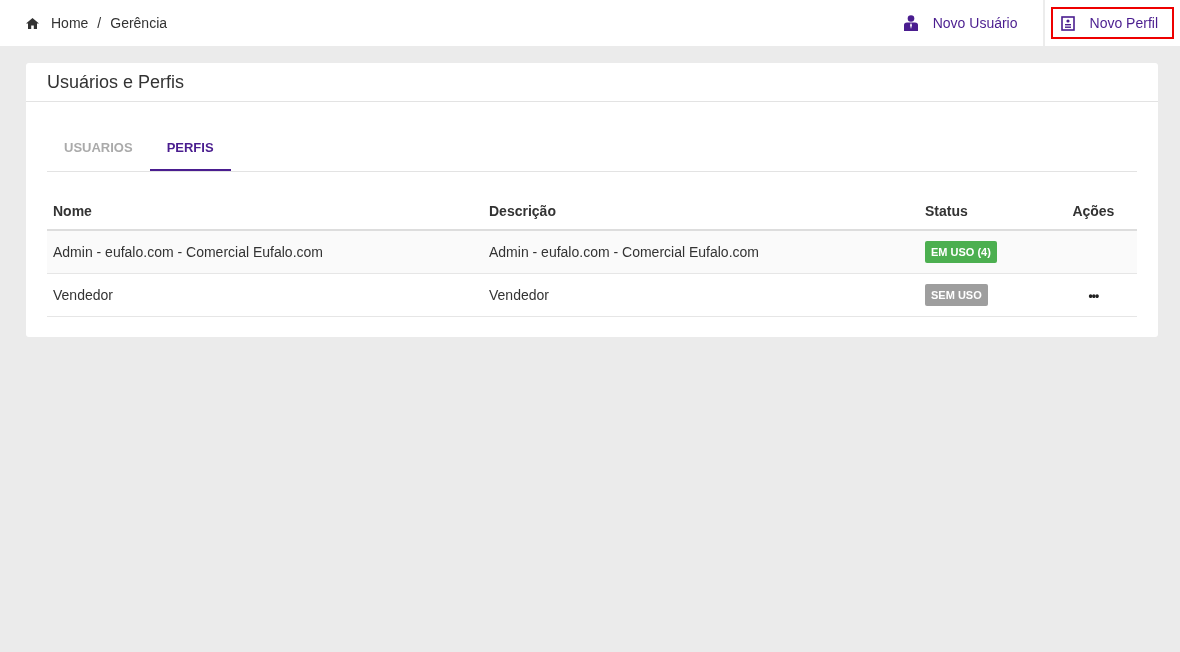 Image resolution: width=1180 pixels, height=652 pixels. I want to click on user-icon, so click(910, 23).